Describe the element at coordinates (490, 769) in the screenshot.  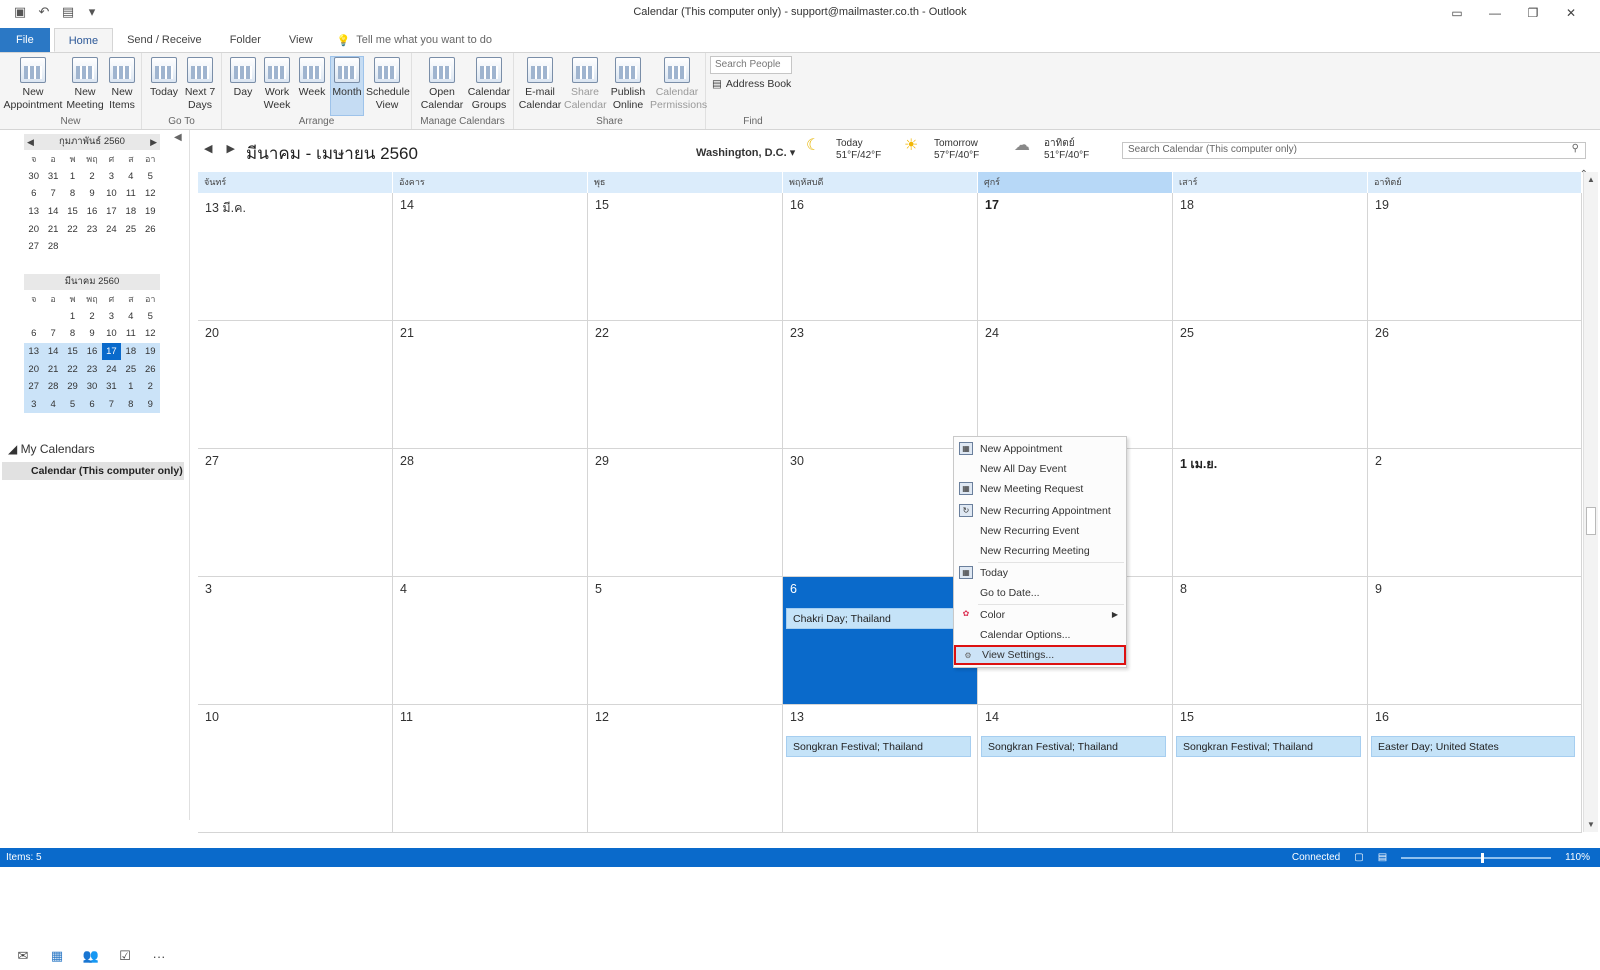
I see `day-cell: 11` at that location.